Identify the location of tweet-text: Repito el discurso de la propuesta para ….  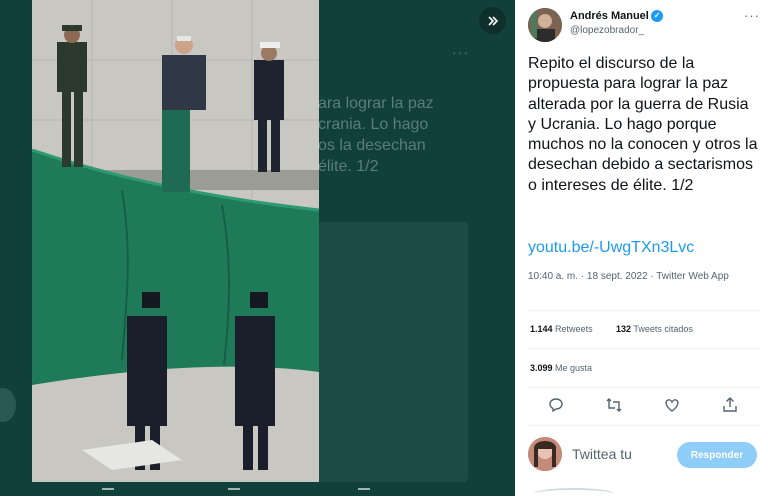
(643, 124).